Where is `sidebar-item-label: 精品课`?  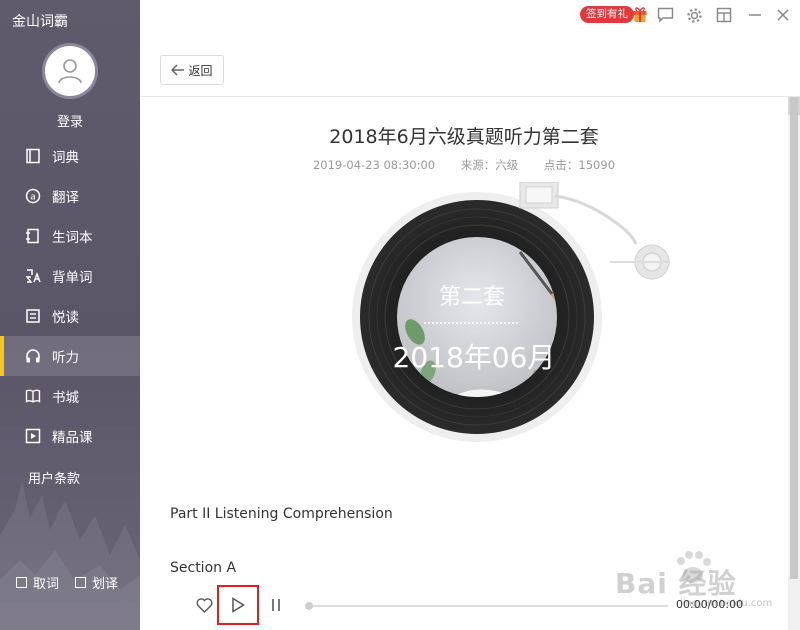
sidebar-item-label: 精品课 is located at coordinates (72, 438).